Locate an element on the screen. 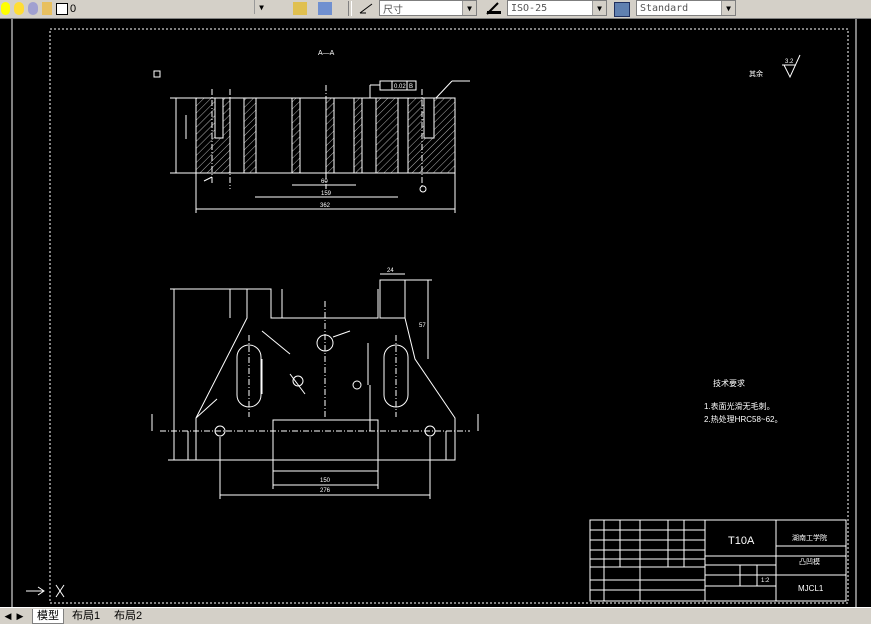 This screenshot has width=871, height=624. dimstyle-combo: 尺寸 ▼ is located at coordinates (428, 8).